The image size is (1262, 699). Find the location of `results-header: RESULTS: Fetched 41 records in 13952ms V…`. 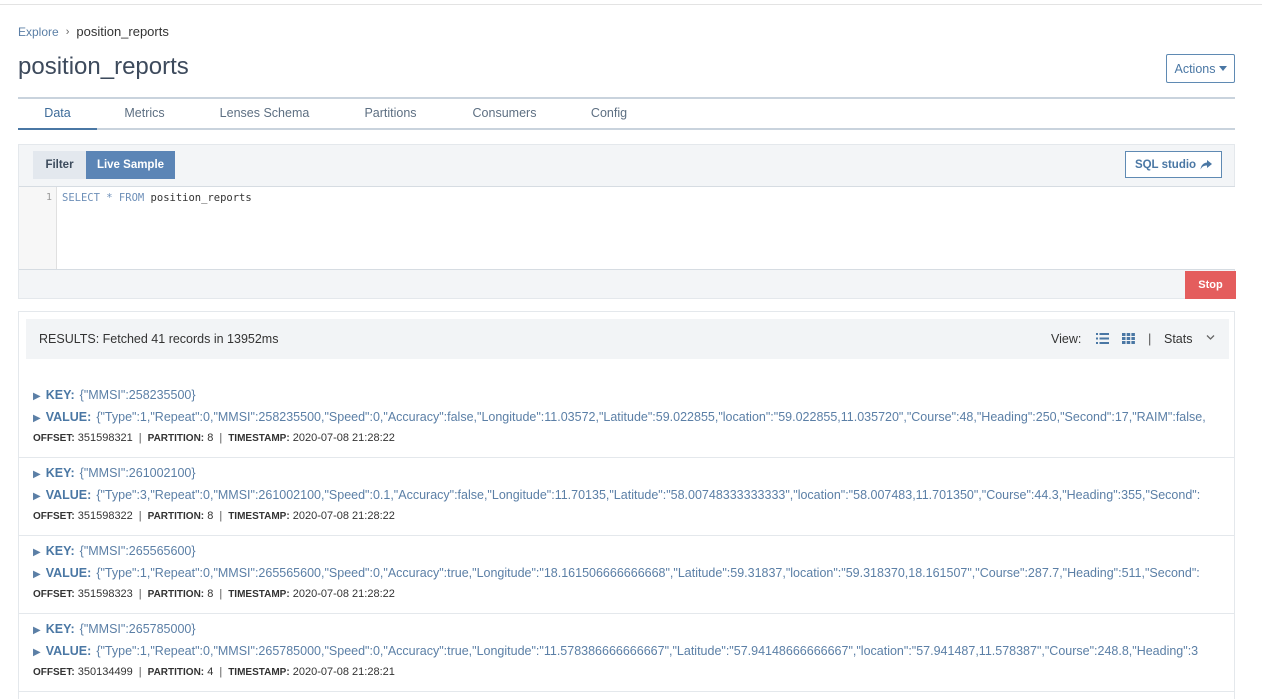

results-header: RESULTS: Fetched 41 records in 13952ms V… is located at coordinates (627, 339).